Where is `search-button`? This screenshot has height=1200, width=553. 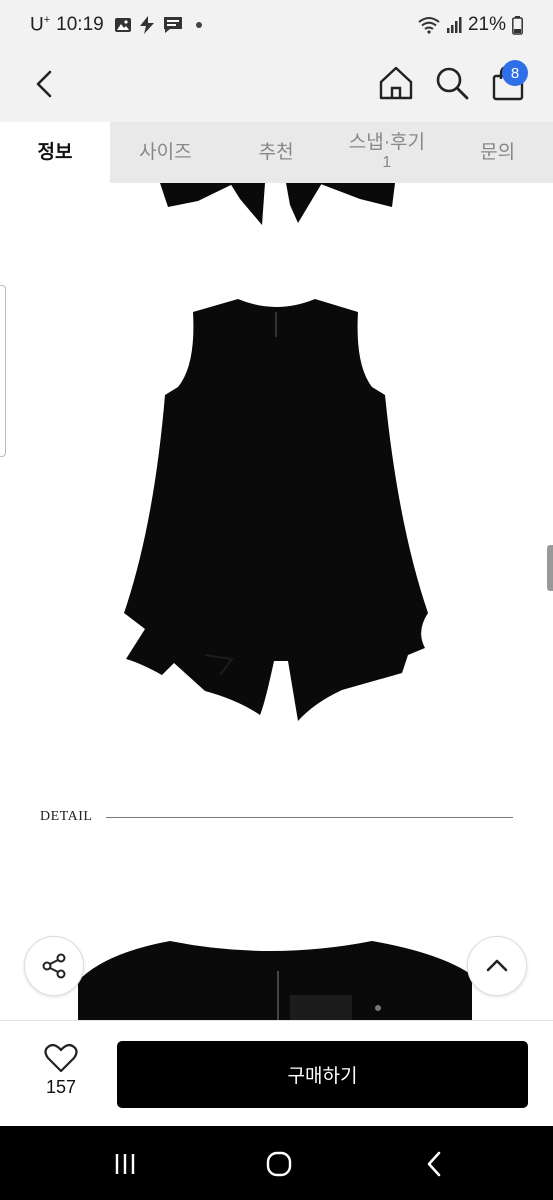
search-button is located at coordinates (452, 83).